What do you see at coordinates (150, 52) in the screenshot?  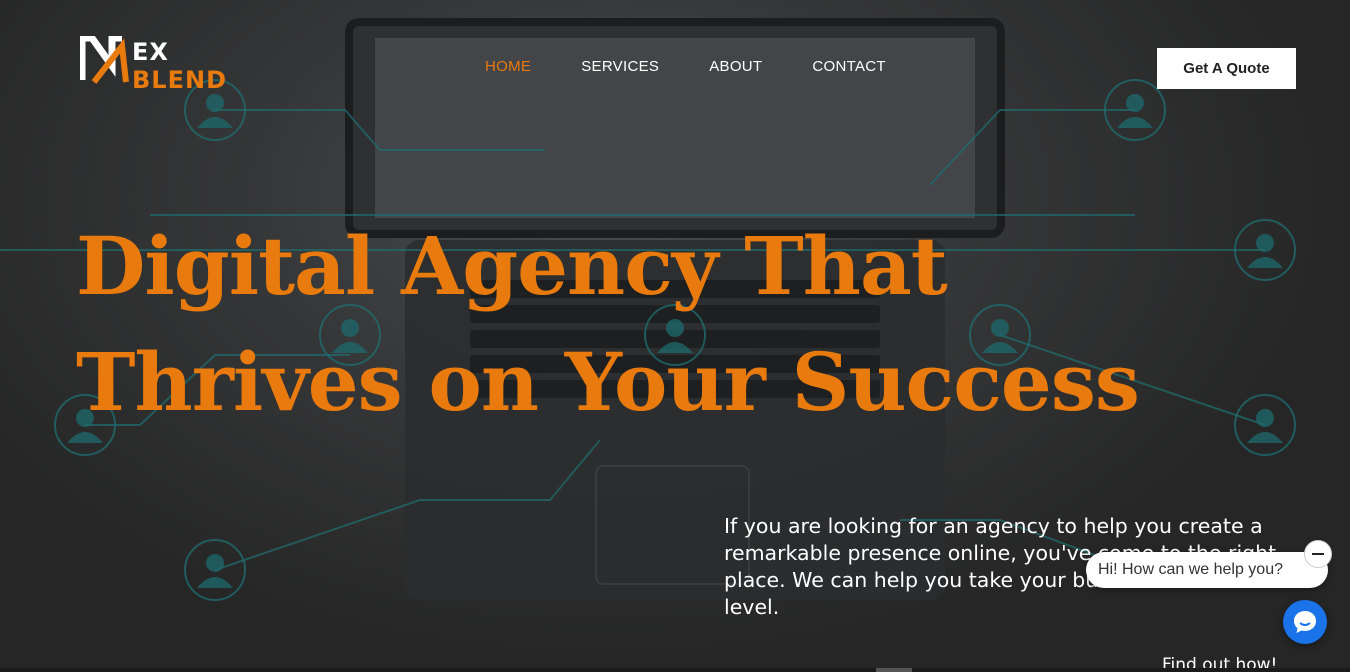 I see `logo-text-top: EX` at bounding box center [150, 52].